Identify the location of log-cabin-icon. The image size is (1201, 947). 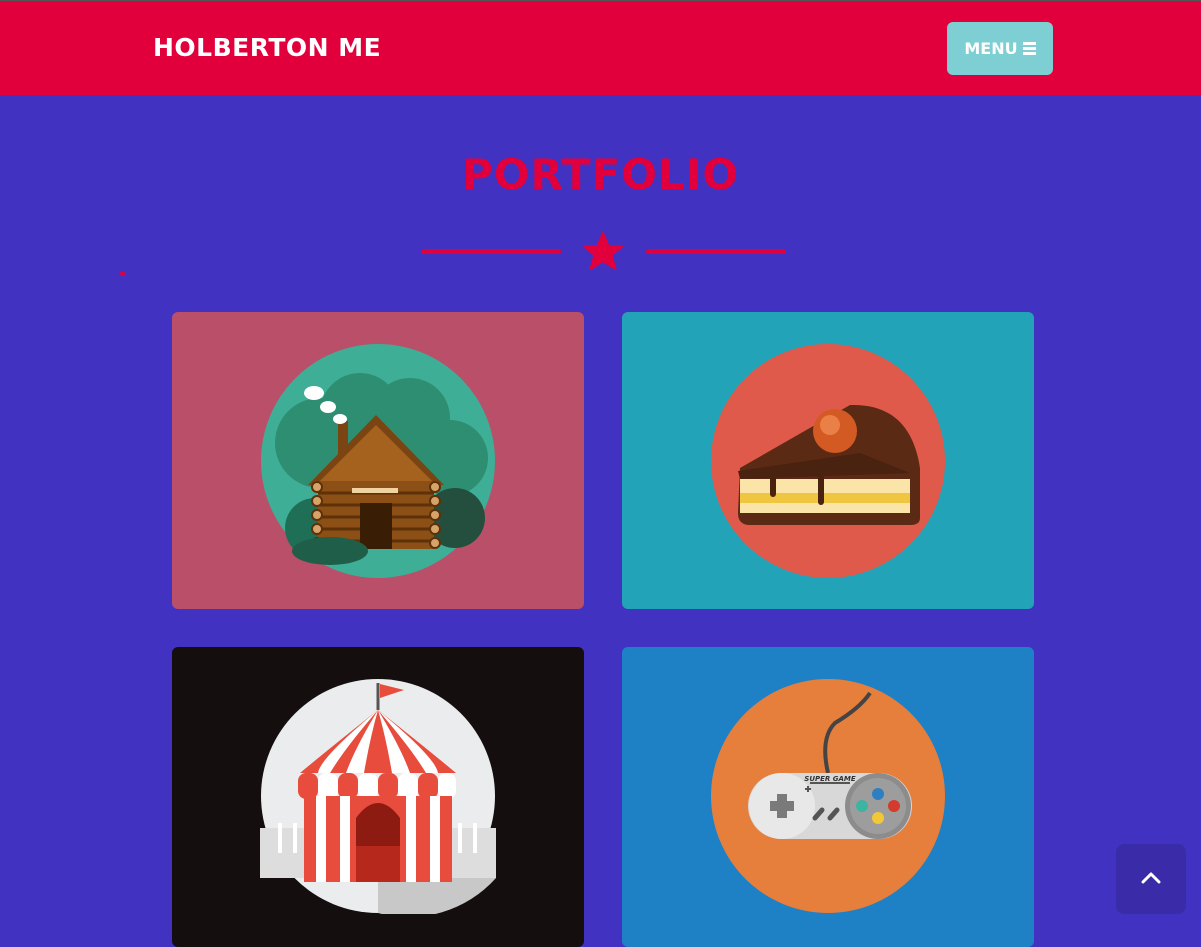
(378, 461).